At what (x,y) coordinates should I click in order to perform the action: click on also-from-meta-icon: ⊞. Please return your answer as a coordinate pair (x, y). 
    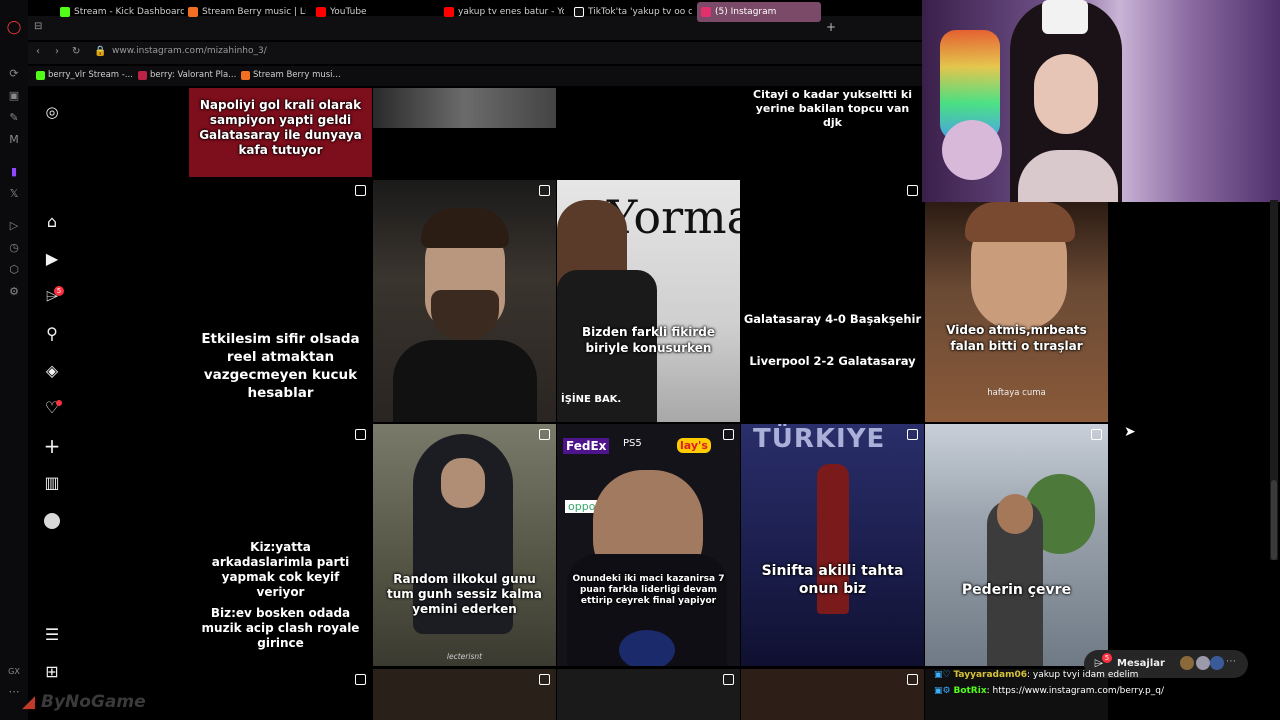
    Looking at the image, I should click on (52, 672).